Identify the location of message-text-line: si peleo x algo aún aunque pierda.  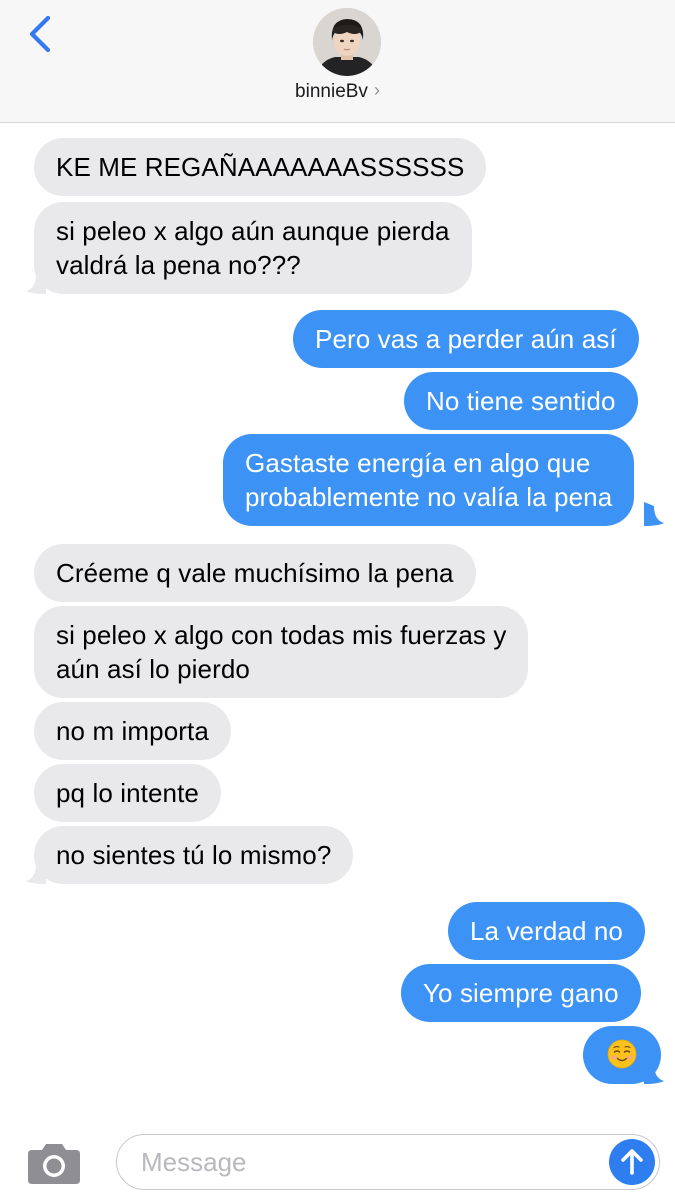
(253, 231).